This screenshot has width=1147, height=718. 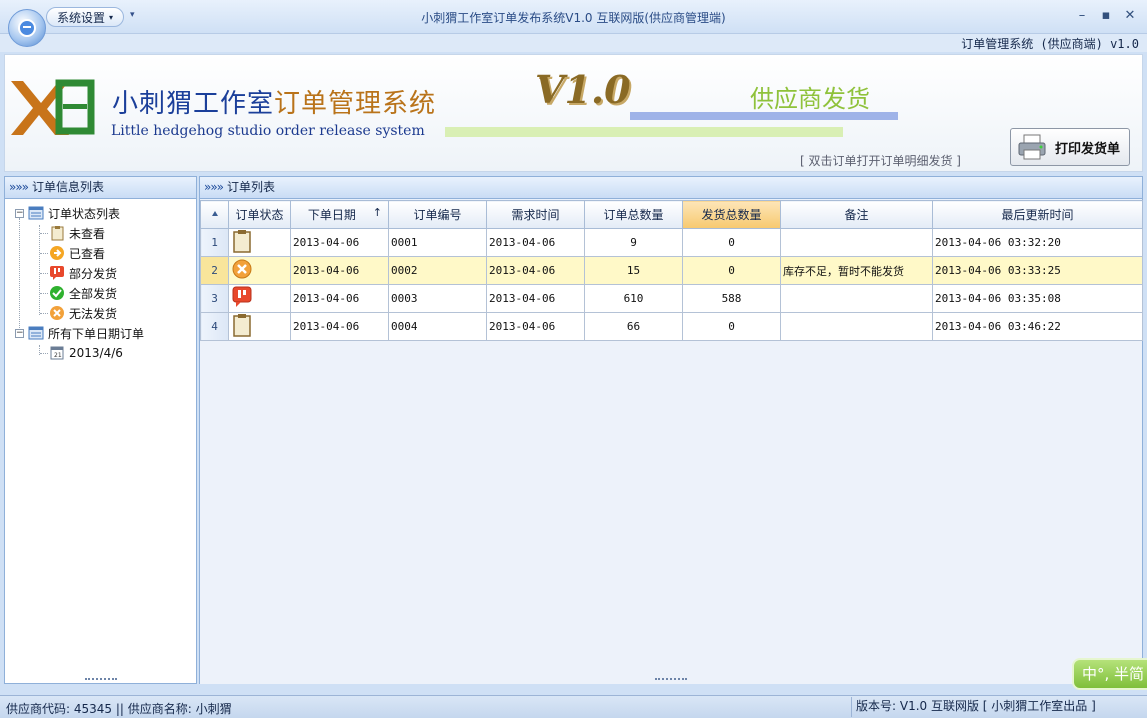 I want to click on column-header-order-date-label: 下单日期, so click(x=331, y=215).